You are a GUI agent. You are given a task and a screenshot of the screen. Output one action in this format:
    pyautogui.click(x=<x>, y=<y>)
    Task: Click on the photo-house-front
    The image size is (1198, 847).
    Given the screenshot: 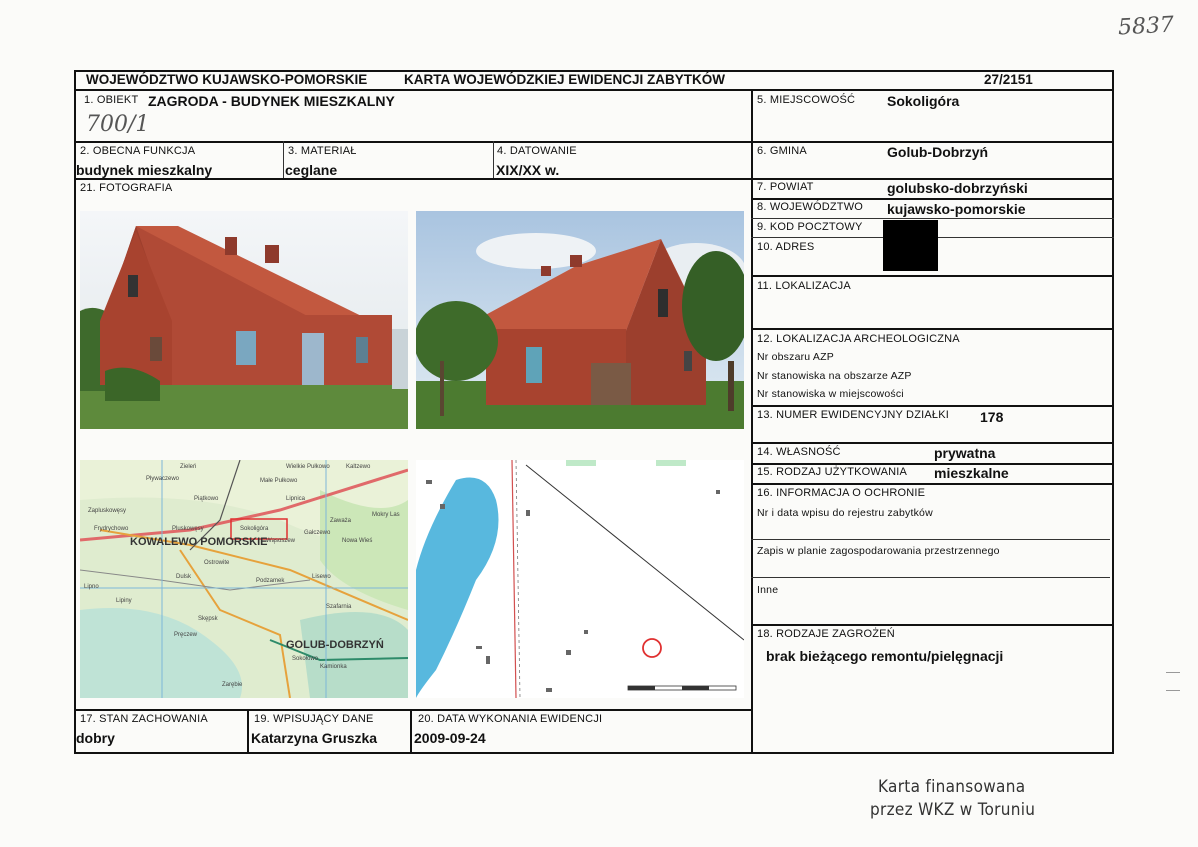 What is the action you would take?
    pyautogui.click(x=244, y=320)
    